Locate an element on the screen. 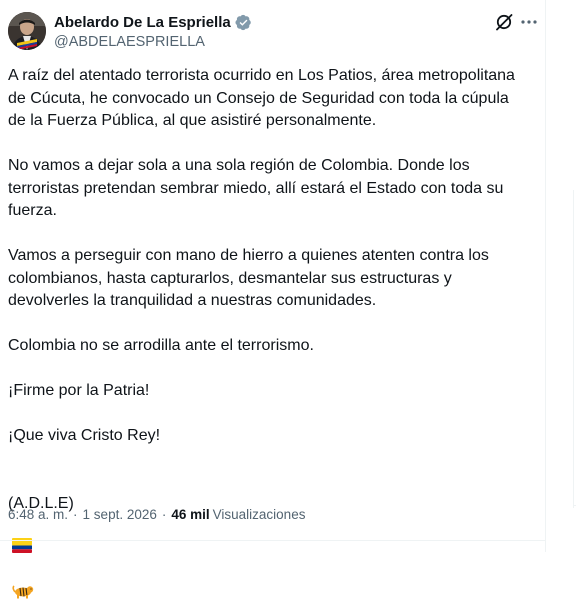 This screenshot has height=606, width=576. verified-badge-icon is located at coordinates (243, 22).